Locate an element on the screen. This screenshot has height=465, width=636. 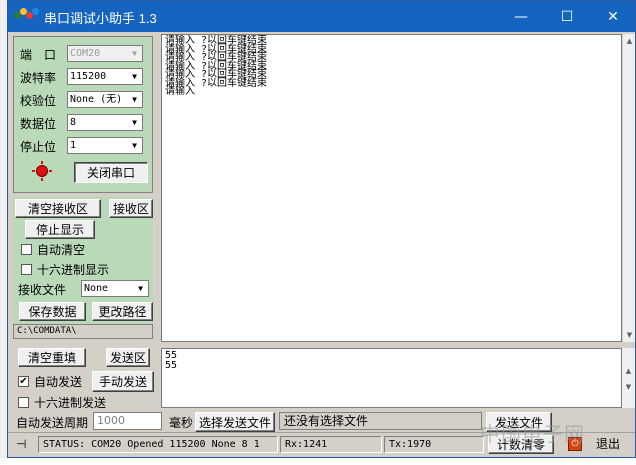
port-select: COM20 ▼ is located at coordinates (105, 53).